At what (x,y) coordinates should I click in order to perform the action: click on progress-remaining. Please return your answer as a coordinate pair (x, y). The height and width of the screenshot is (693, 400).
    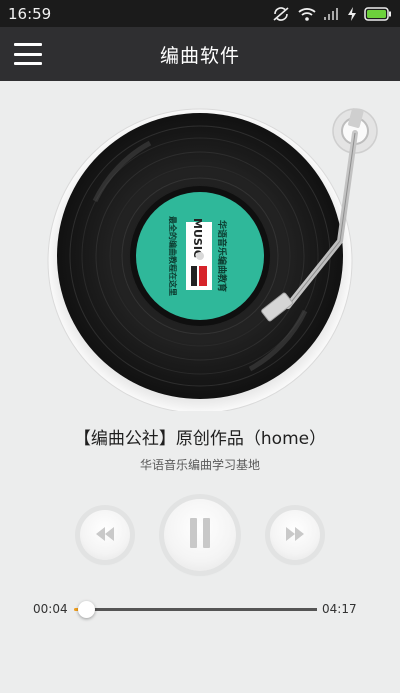
    Looking at the image, I should click on (199, 609).